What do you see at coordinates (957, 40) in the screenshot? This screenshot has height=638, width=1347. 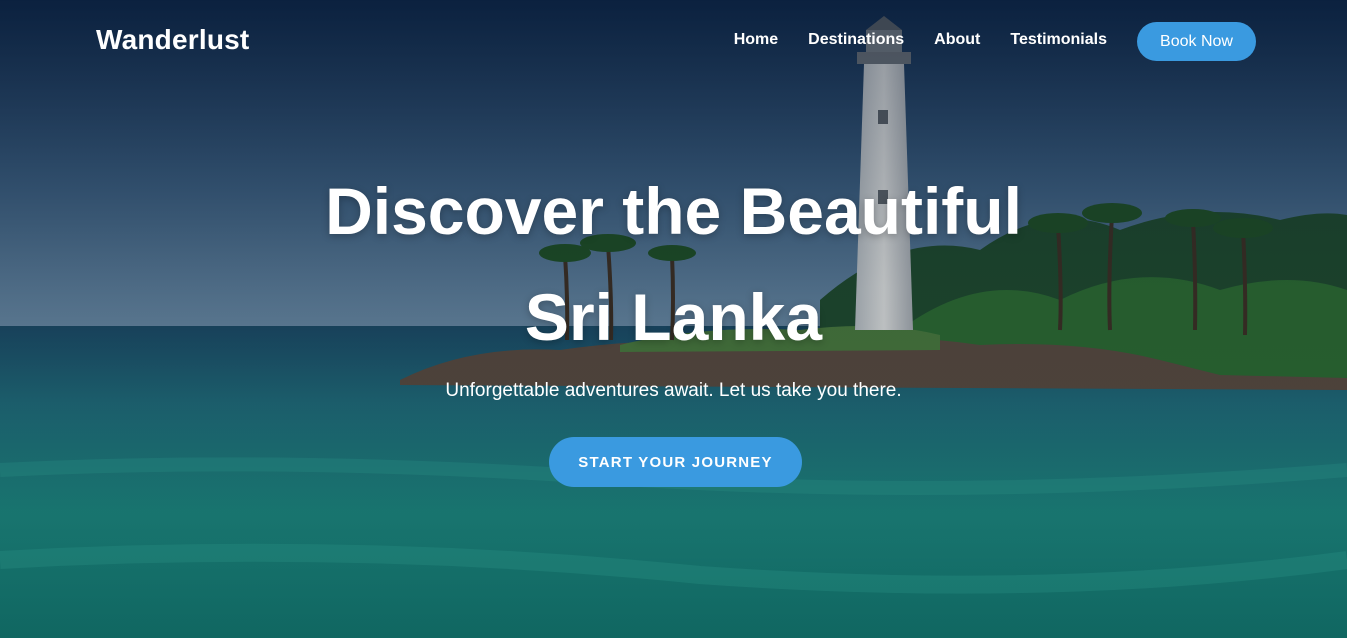 I see `nav-link-about: About` at bounding box center [957, 40].